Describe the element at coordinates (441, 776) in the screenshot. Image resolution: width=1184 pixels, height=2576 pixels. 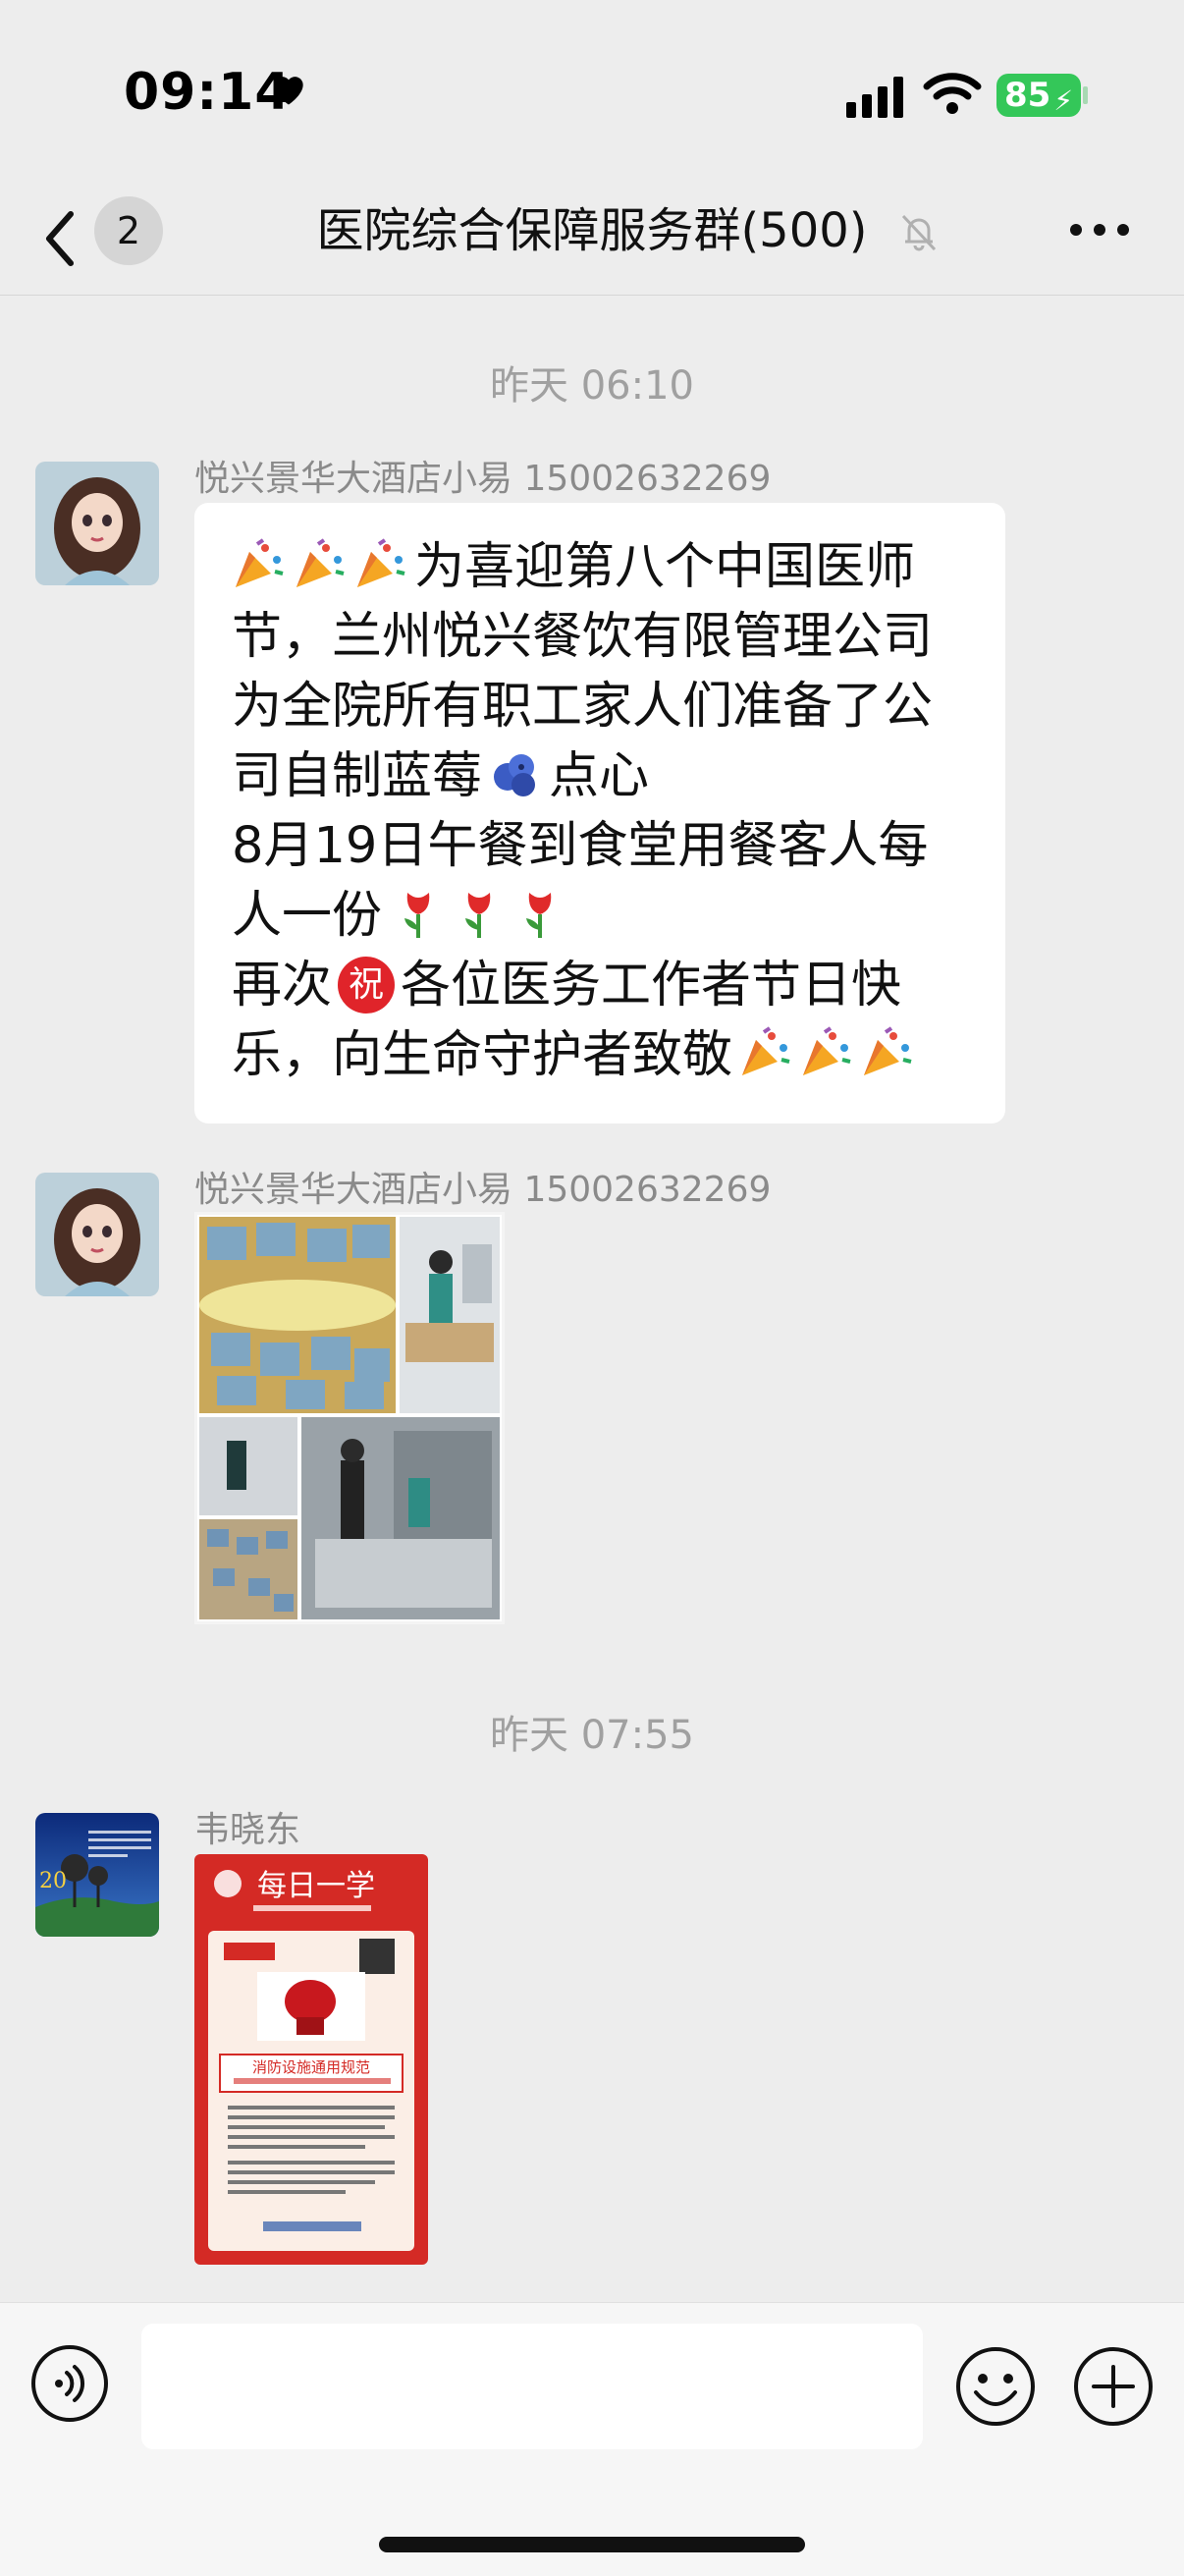
I see `message-line: 司自制蓝莓 点心` at that location.